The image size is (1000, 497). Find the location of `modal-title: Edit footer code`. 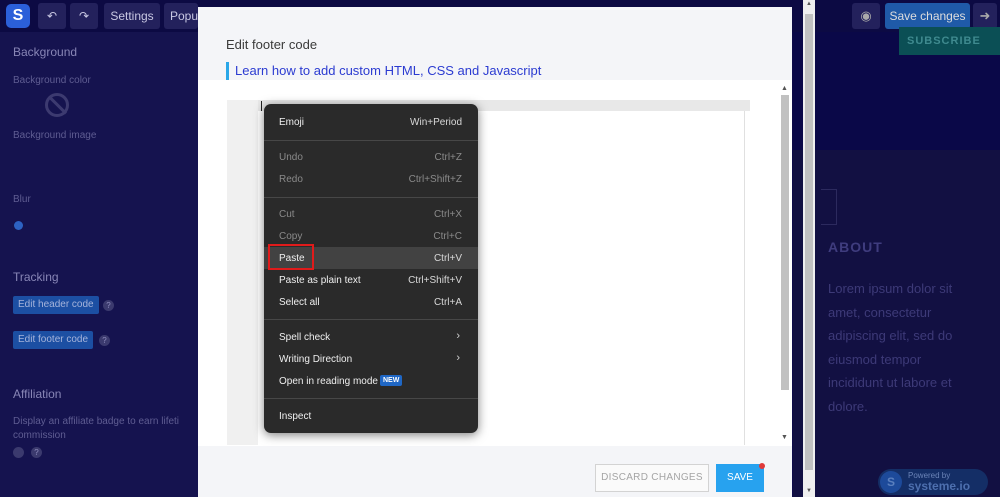

modal-title: Edit footer code is located at coordinates (272, 44).